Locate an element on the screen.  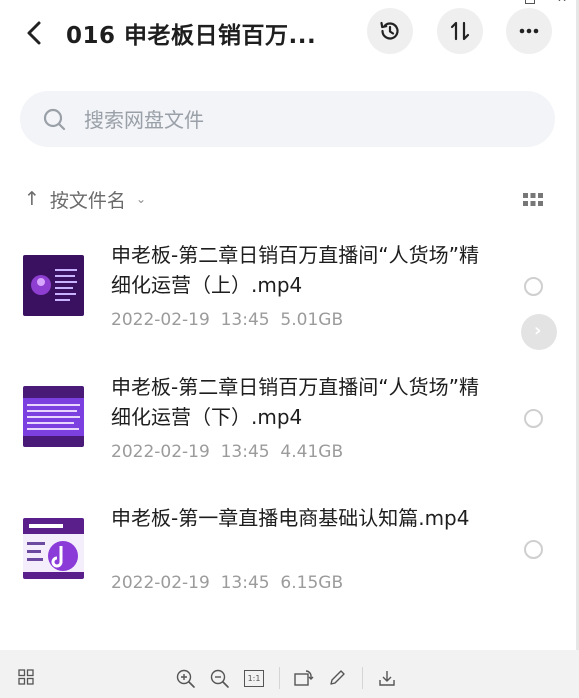
viewer-toolbar: 1:1 is located at coordinates (289, 674).